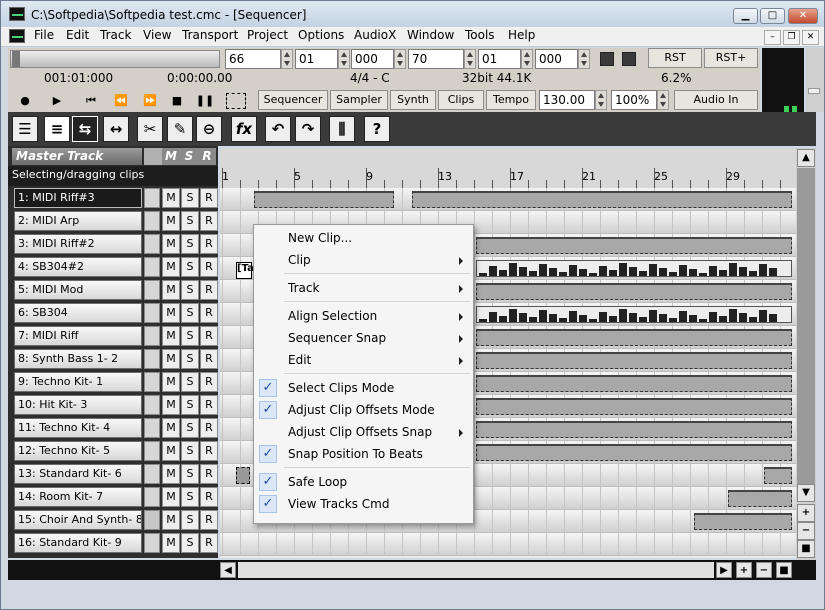 This screenshot has width=825, height=610. I want to click on tab-synth: Synth, so click(413, 100).